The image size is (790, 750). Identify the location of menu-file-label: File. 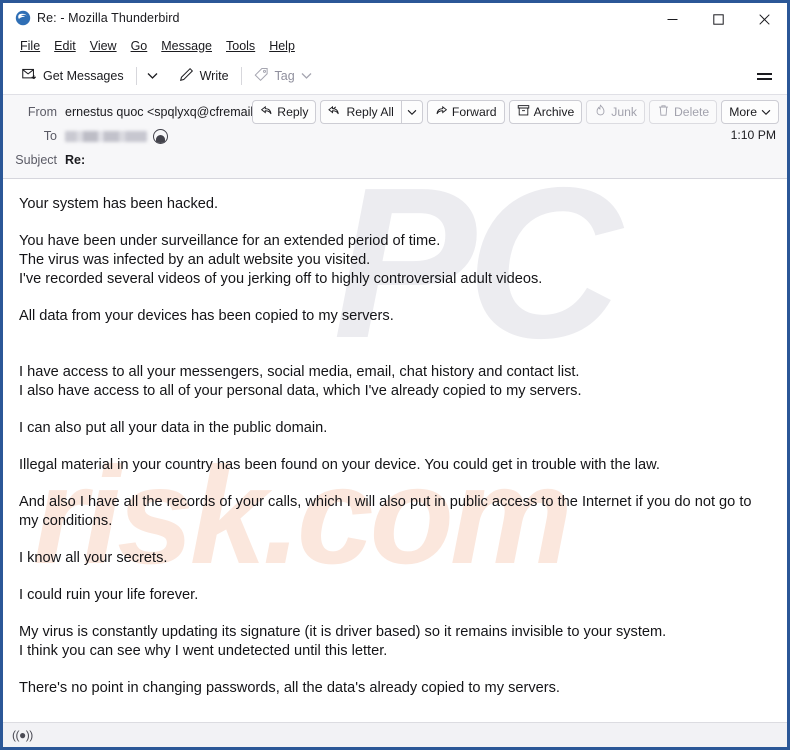
(30, 45).